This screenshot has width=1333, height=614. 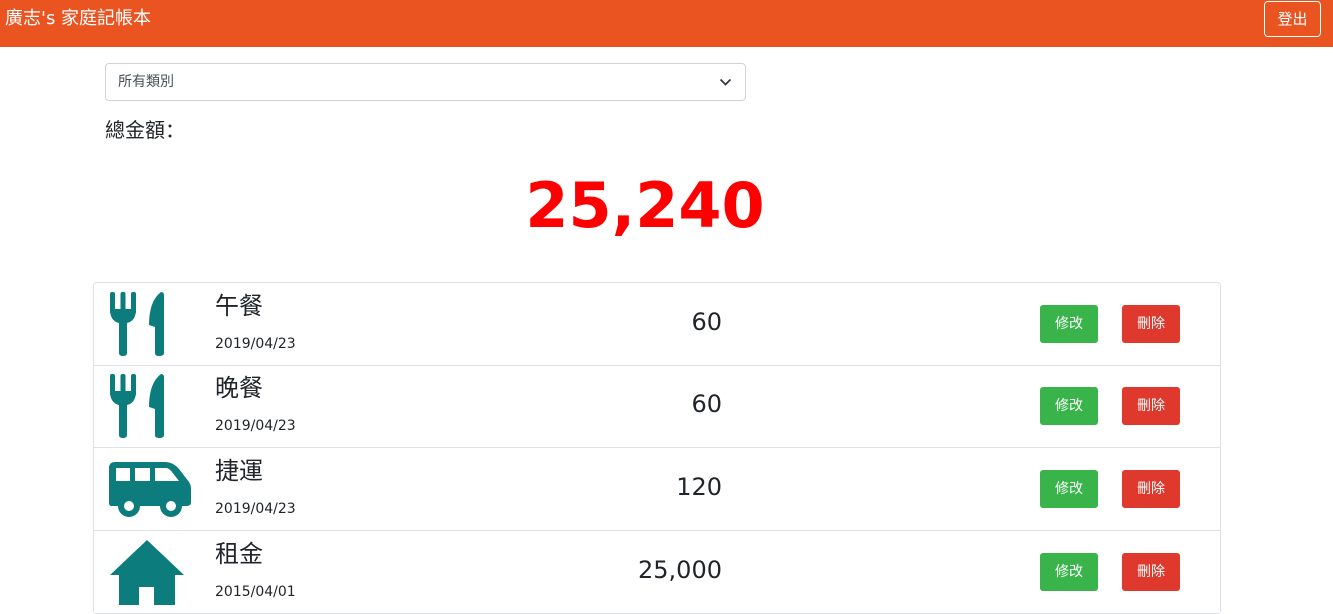 I want to click on record-name: 午餐, so click(x=239, y=306).